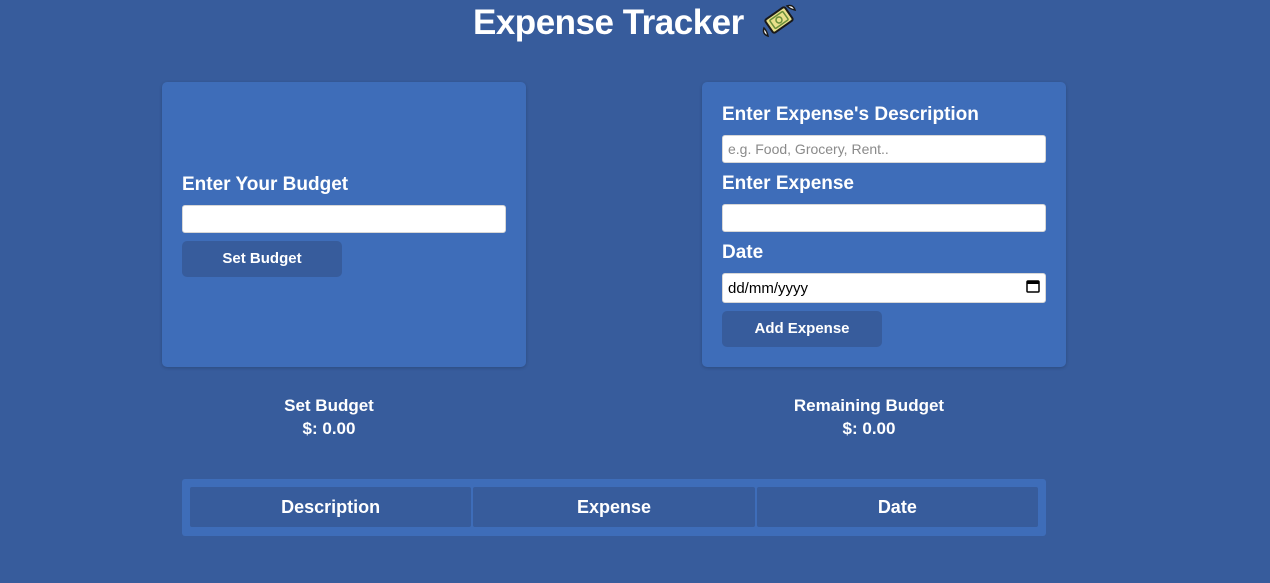 The height and width of the screenshot is (583, 1270). I want to click on page-title: Expense Tracker, so click(635, 24).